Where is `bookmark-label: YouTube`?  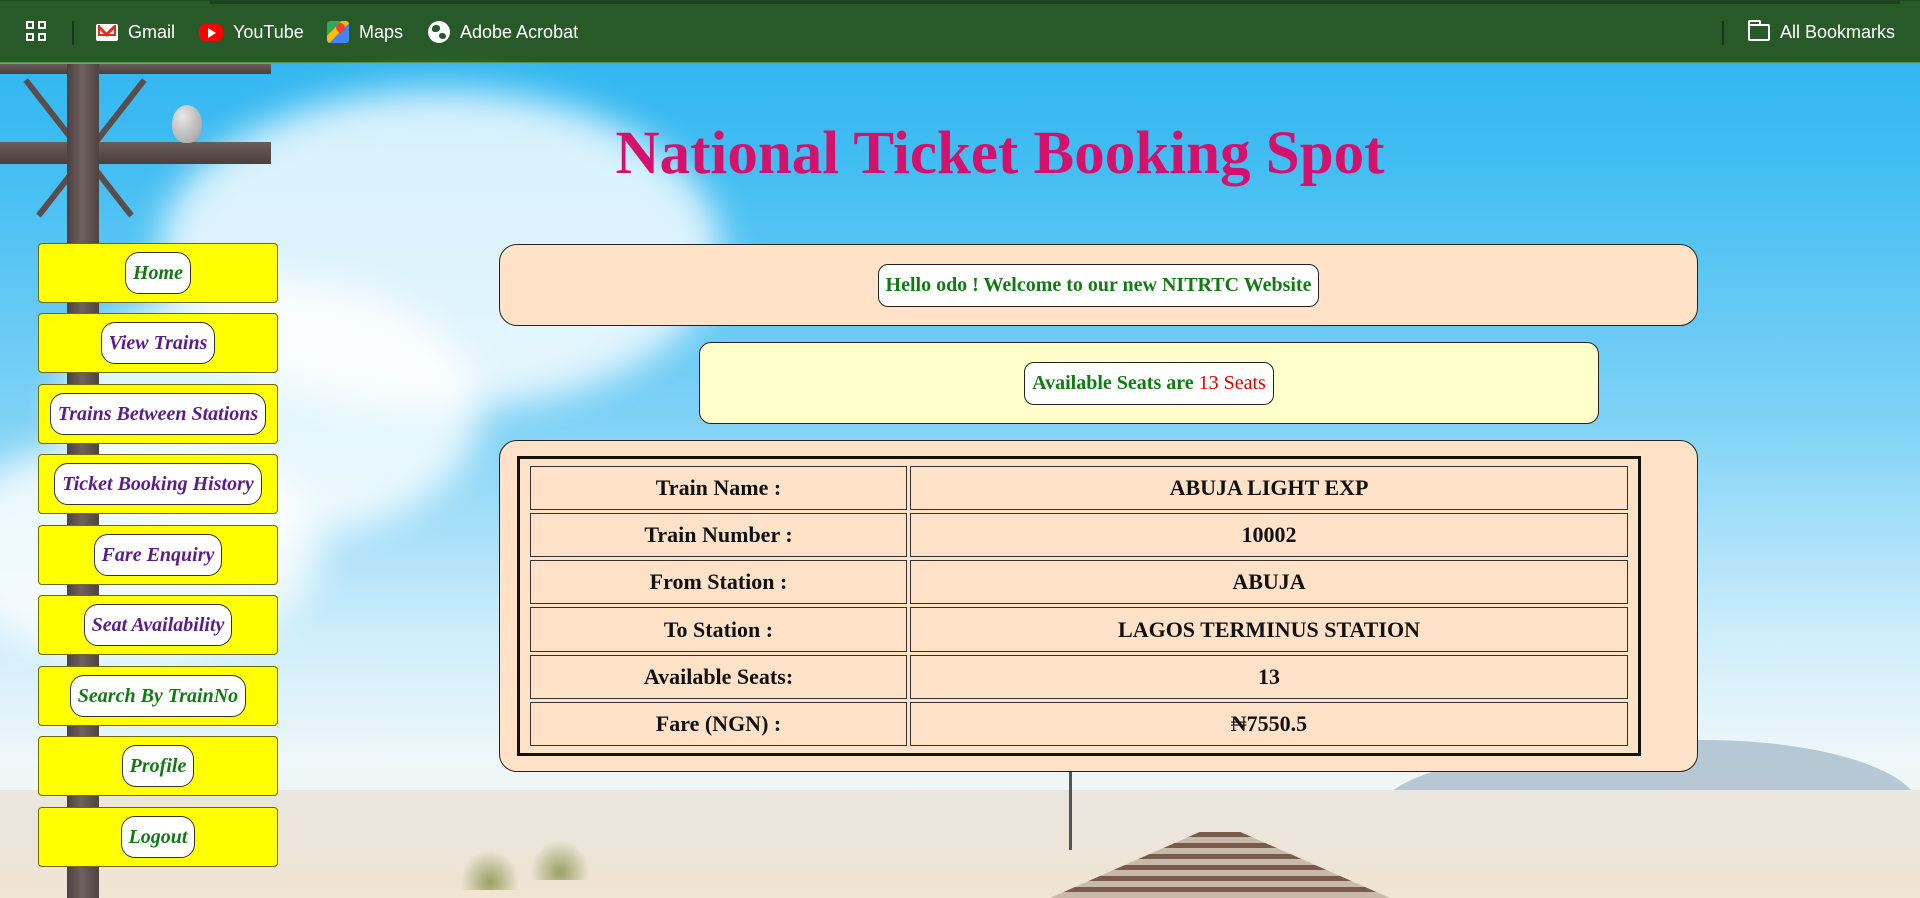
bookmark-label: YouTube is located at coordinates (268, 31).